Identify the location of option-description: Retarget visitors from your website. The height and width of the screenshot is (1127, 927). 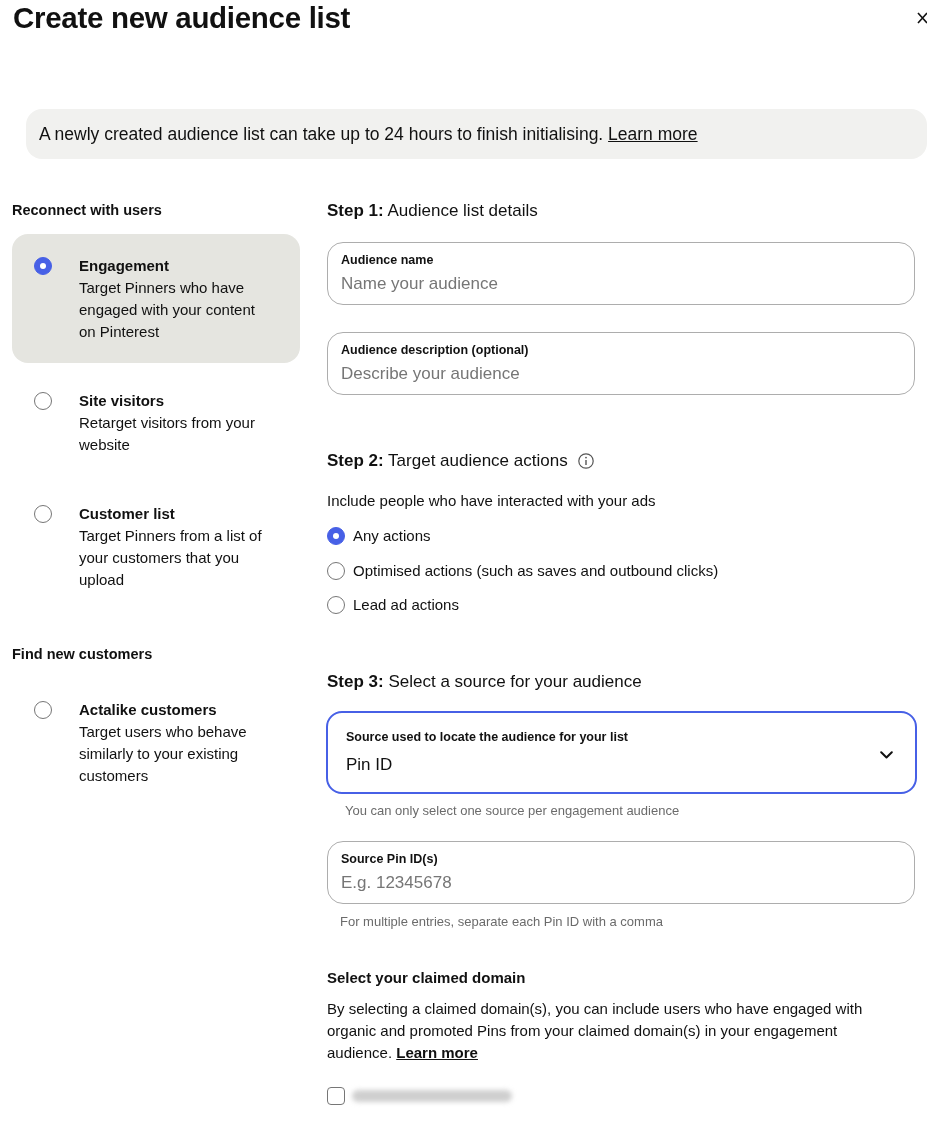
(167, 434).